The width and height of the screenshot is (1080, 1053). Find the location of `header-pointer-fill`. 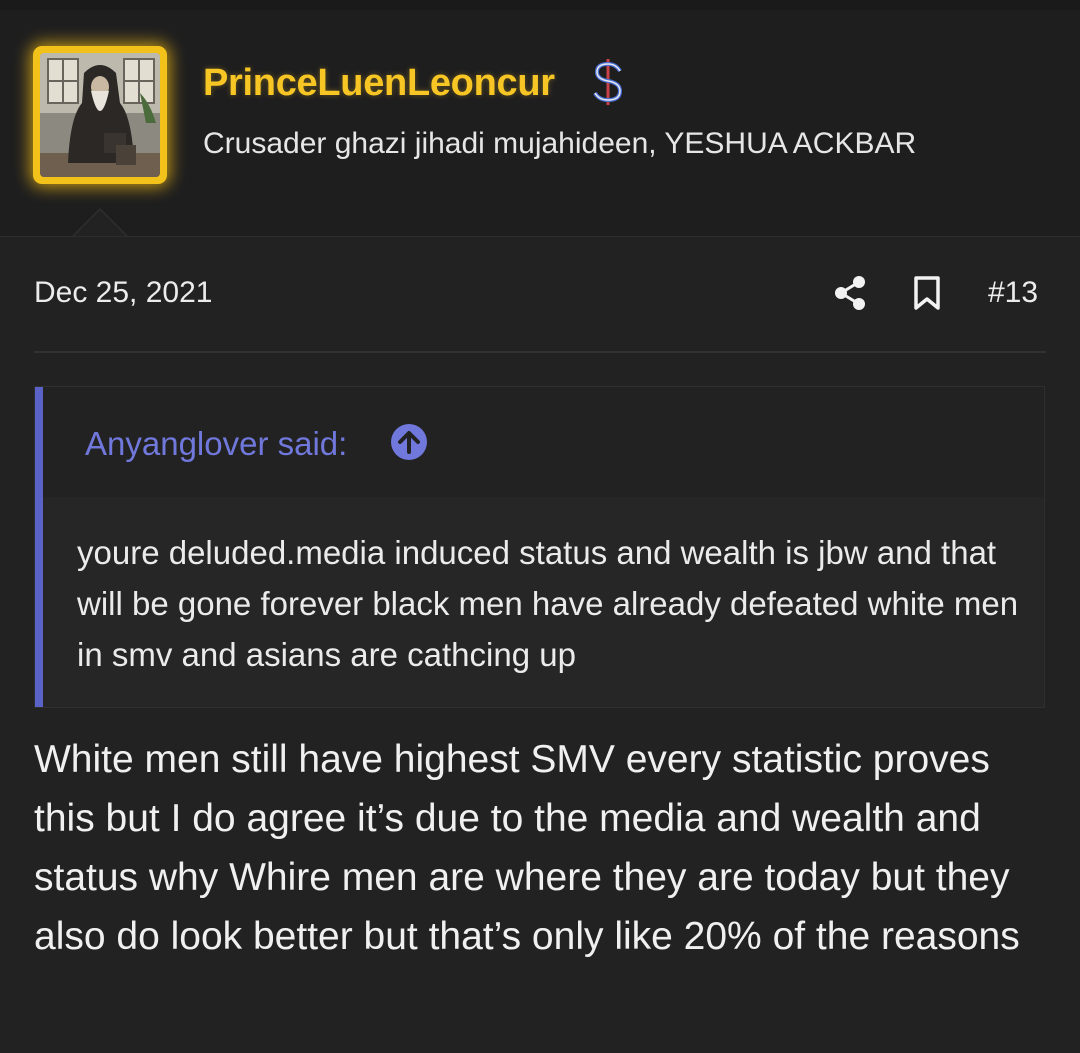

header-pointer-fill is located at coordinates (100, 223).